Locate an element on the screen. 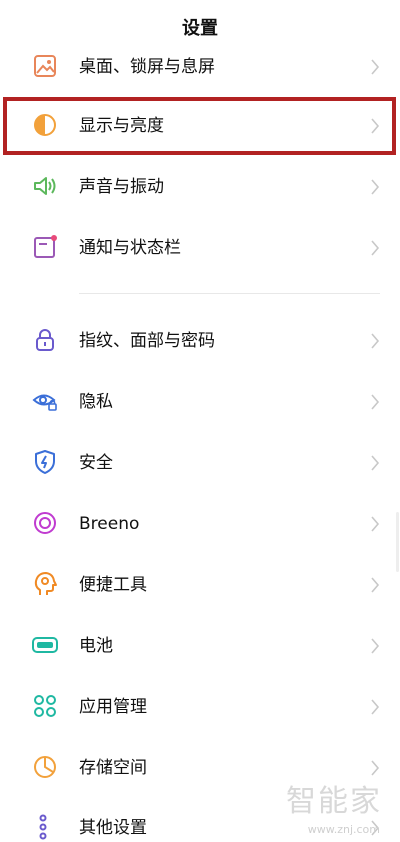 This screenshot has height=842, width=400. settings-item-wallpaper: 桌面、锁屏与息屏 is located at coordinates (200, 67).